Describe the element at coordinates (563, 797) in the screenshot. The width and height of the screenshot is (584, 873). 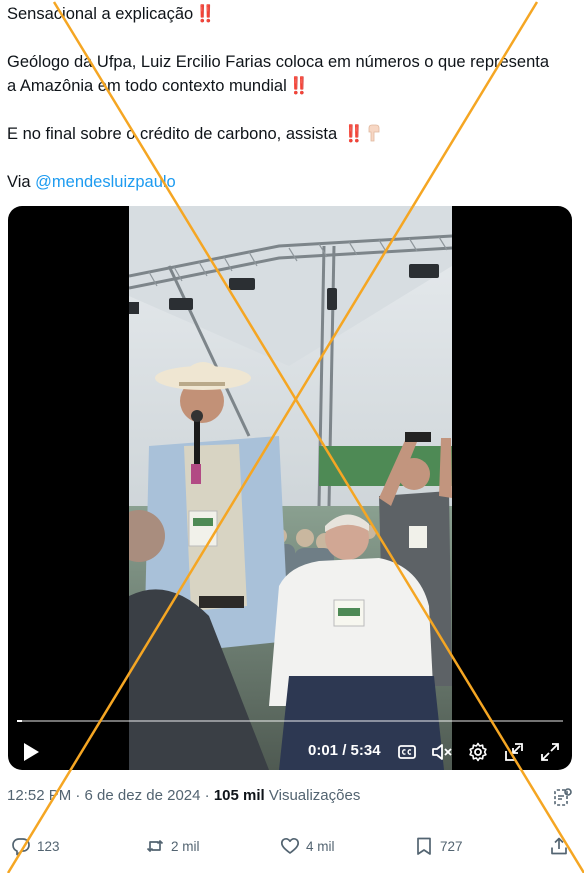
I see `grok-analyze-icon` at that location.